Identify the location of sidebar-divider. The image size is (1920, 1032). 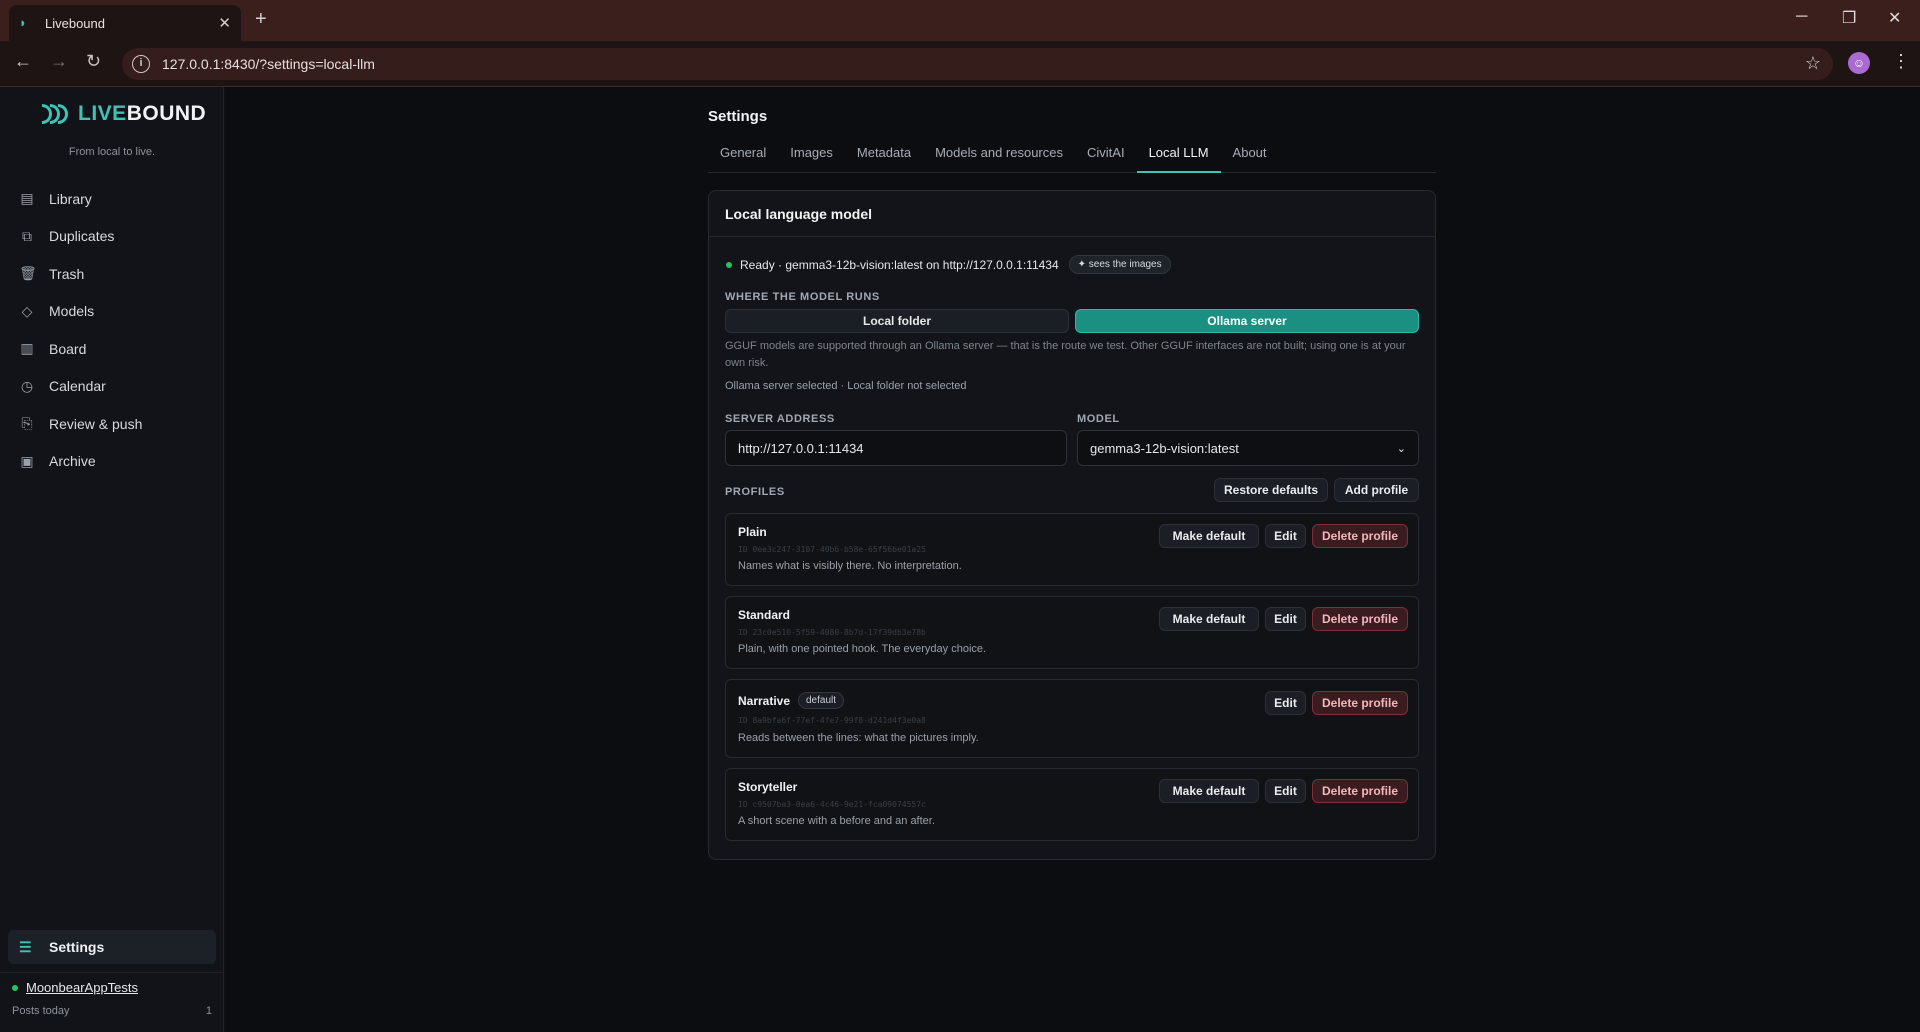
(112, 972).